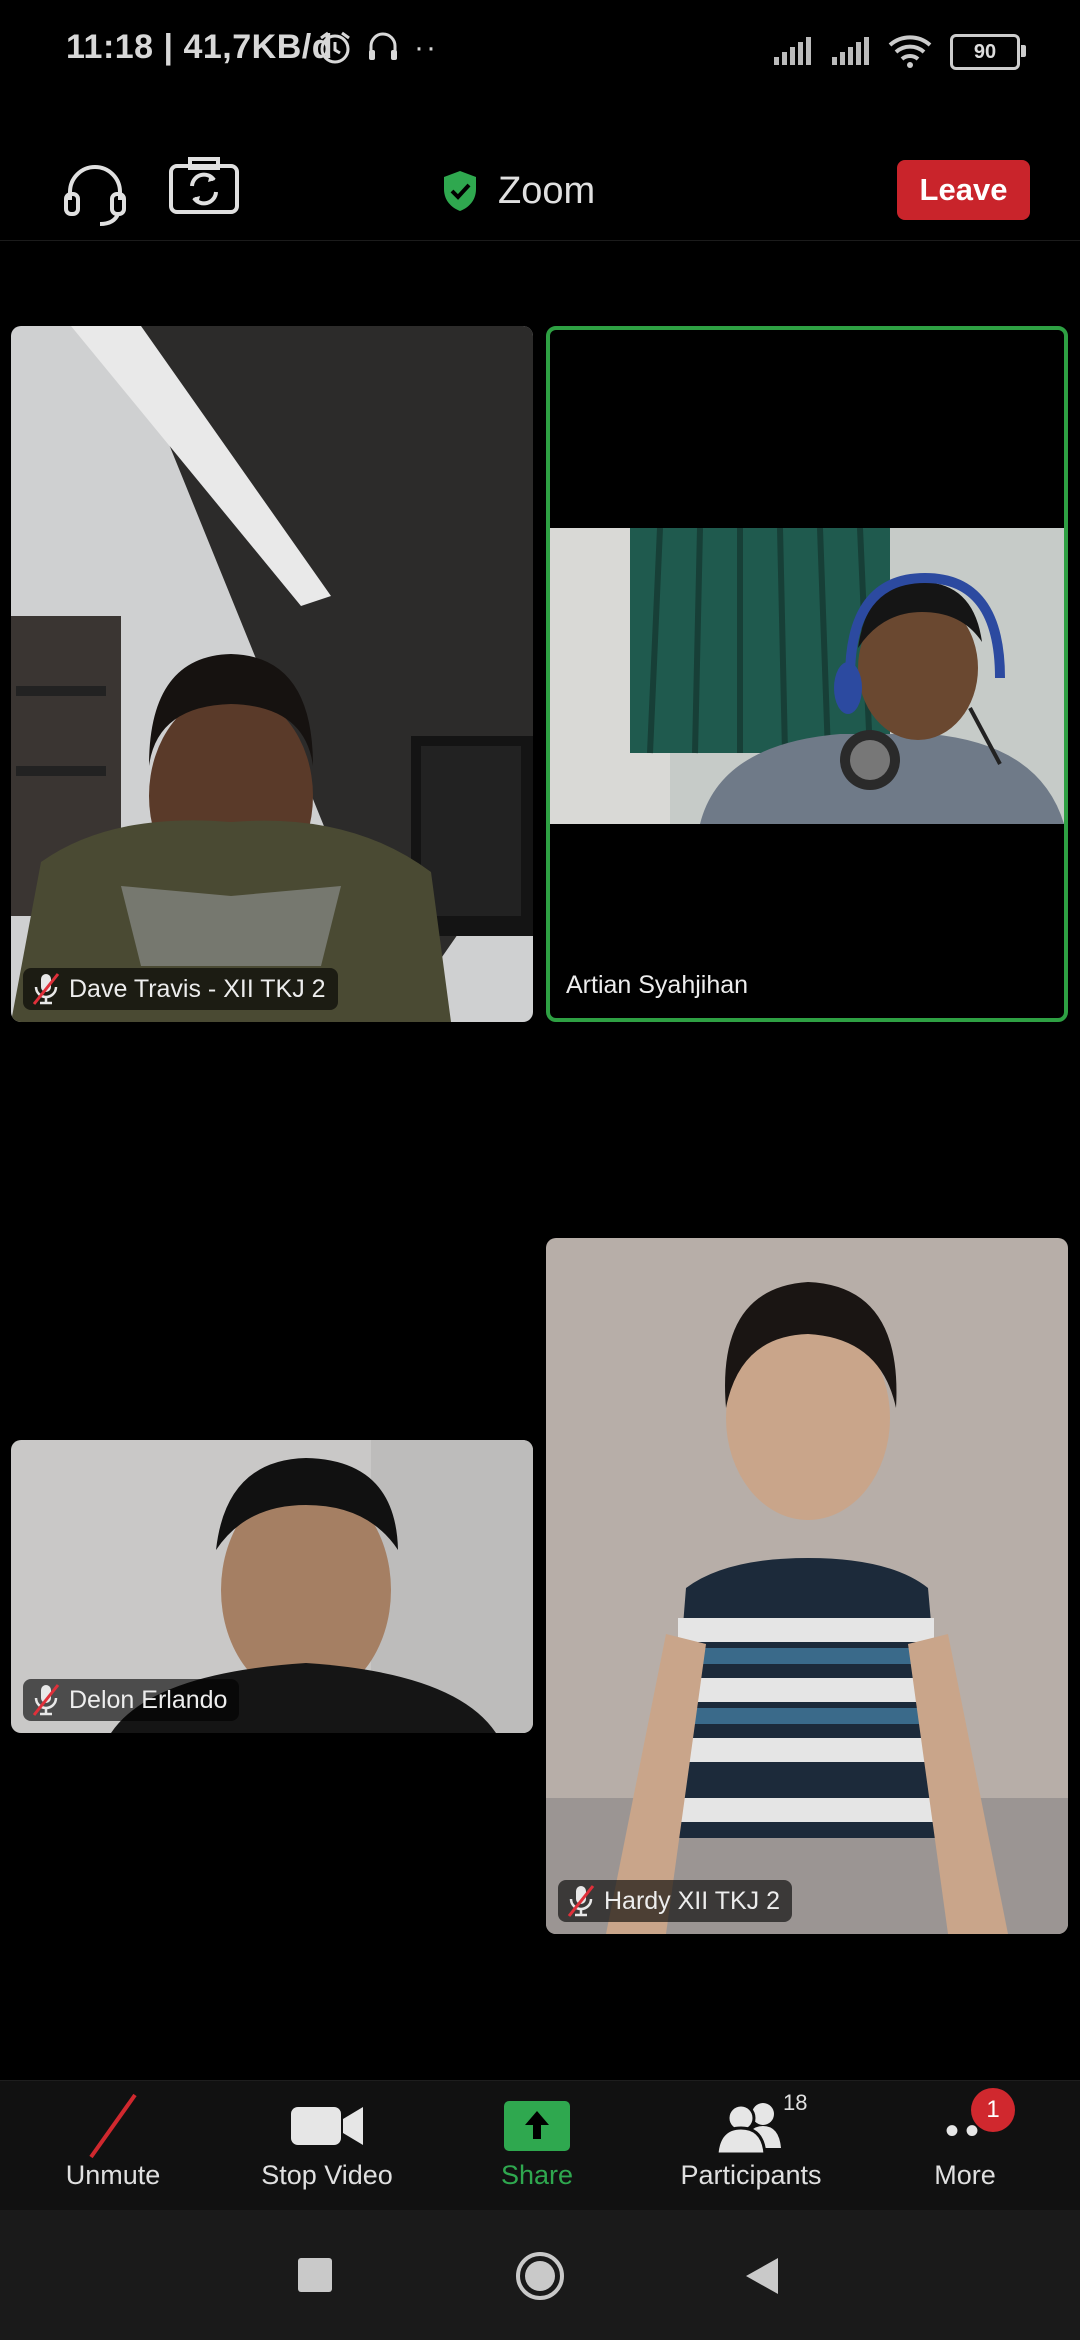  I want to click on name-tag-hardy: Hardy XII TKJ 2, so click(675, 1901).